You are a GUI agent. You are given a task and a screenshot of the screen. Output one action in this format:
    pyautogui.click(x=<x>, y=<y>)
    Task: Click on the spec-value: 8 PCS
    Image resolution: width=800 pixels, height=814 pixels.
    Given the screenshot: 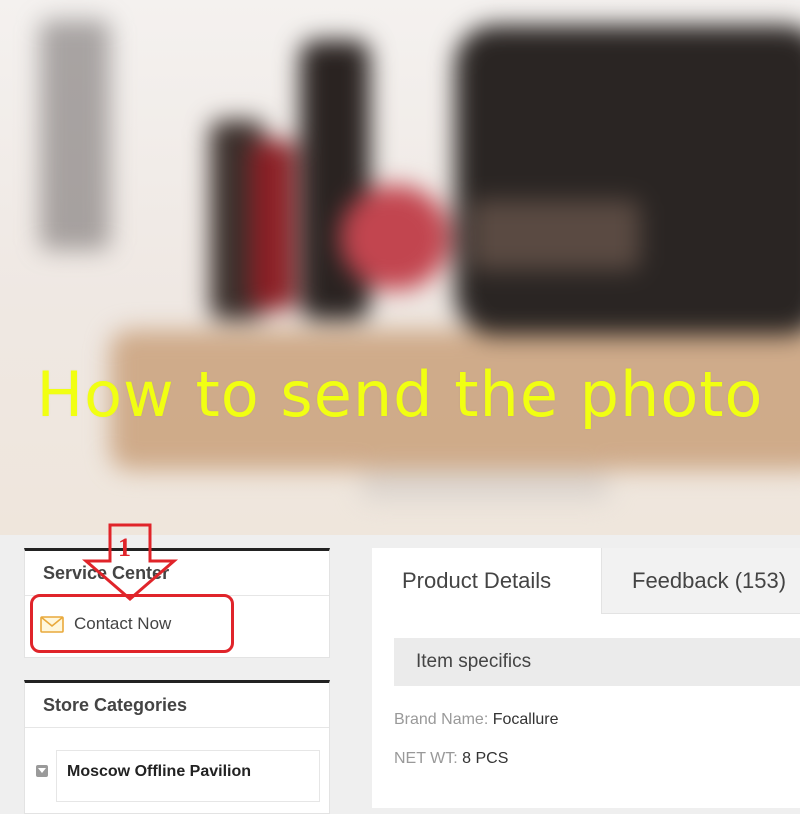 What is the action you would take?
    pyautogui.click(x=485, y=758)
    